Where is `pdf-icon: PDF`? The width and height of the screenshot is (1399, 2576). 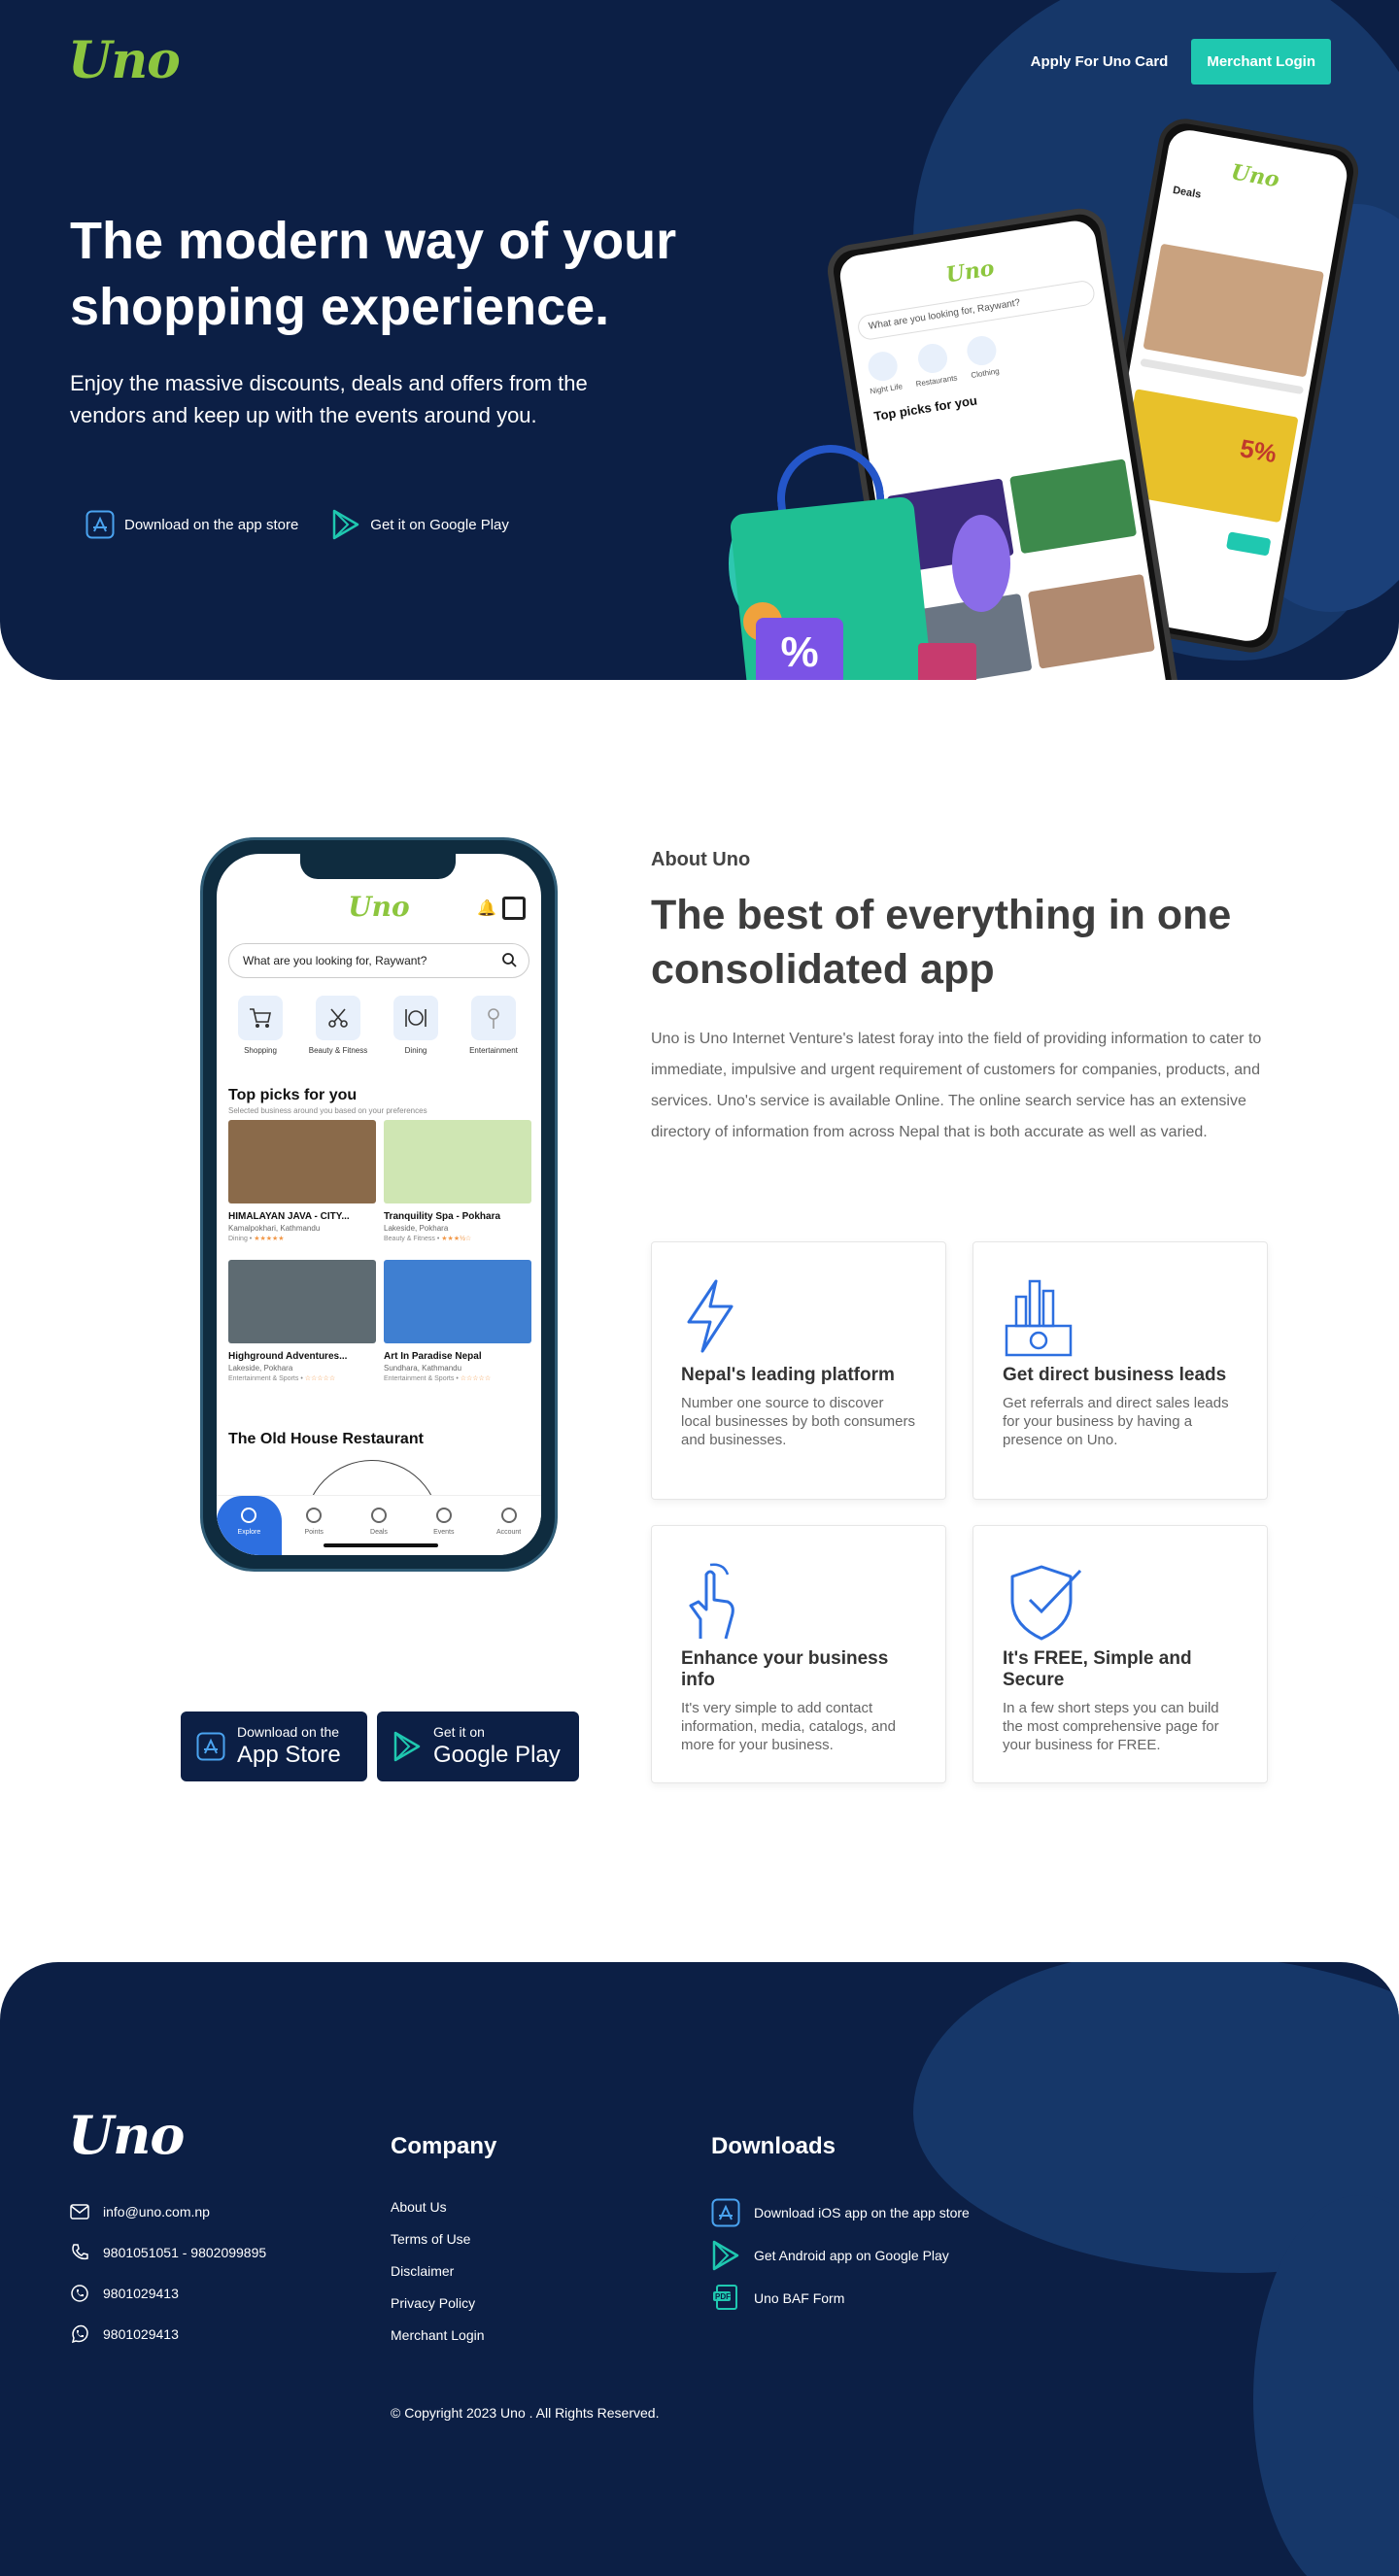 pdf-icon: PDF is located at coordinates (725, 2297).